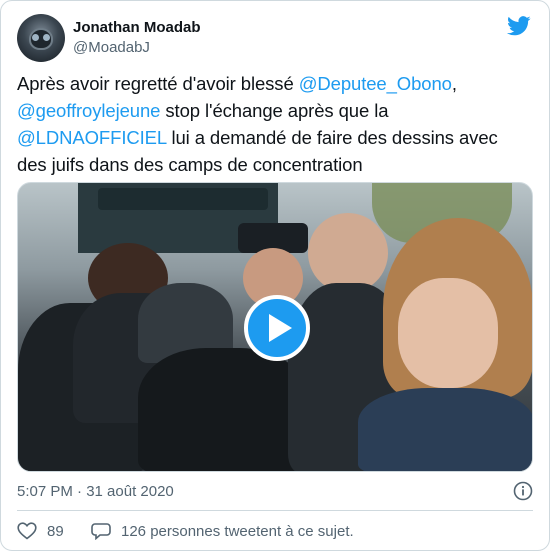 The image size is (550, 551). I want to click on play-icon, so click(280, 328).